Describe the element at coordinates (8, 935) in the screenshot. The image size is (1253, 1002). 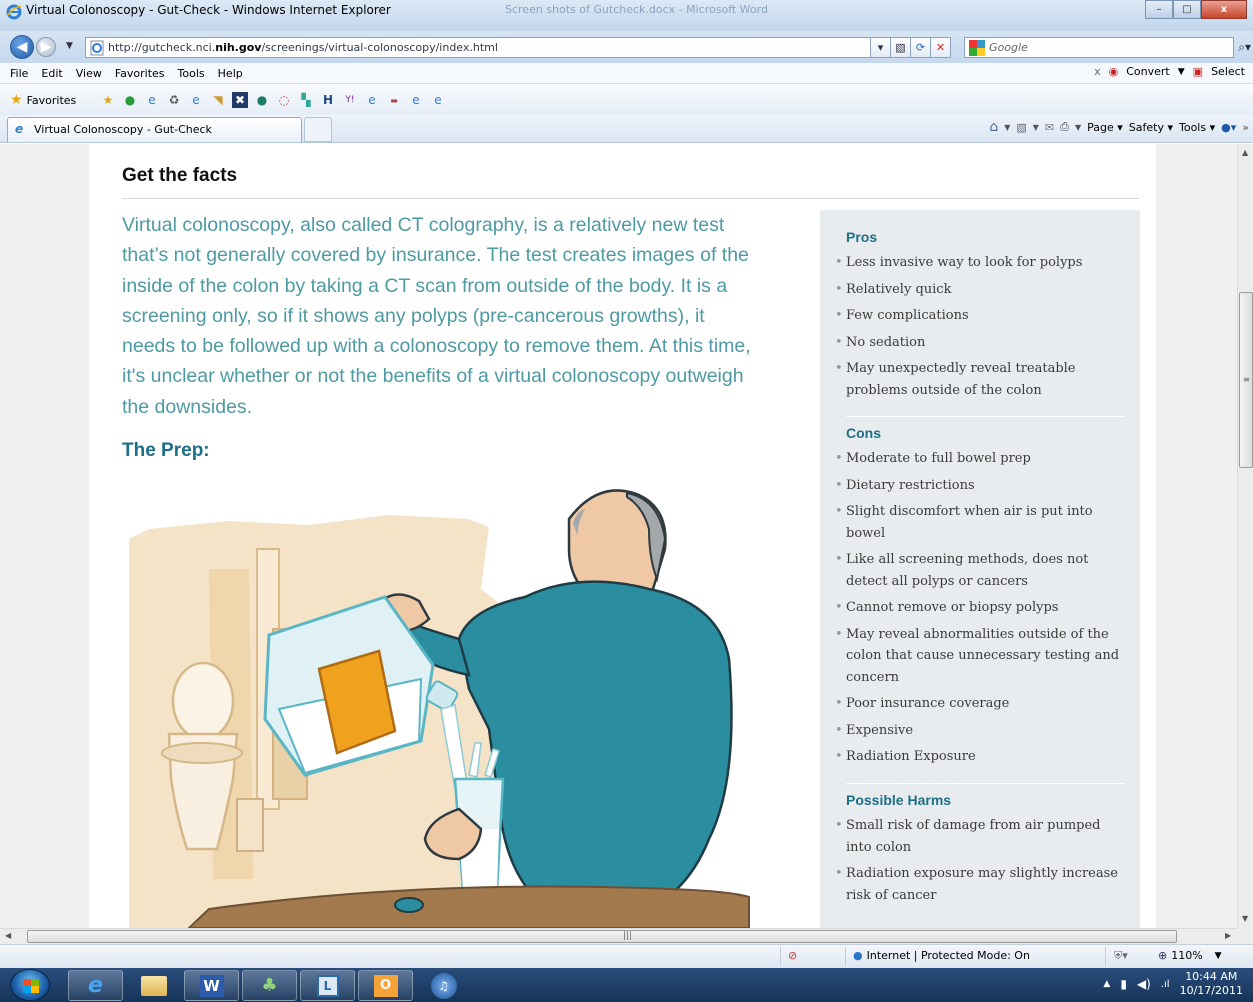
I see `scroll-left-icon: ◀` at that location.